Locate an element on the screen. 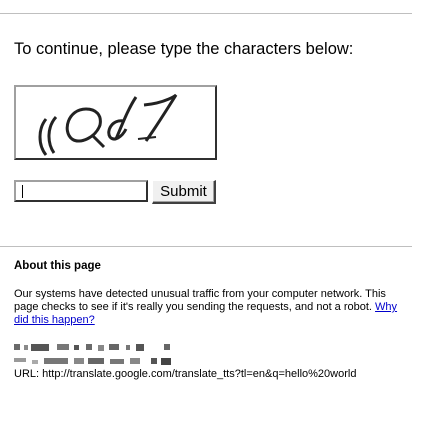 The height and width of the screenshot is (445, 429). section-divider is located at coordinates (206, 246).